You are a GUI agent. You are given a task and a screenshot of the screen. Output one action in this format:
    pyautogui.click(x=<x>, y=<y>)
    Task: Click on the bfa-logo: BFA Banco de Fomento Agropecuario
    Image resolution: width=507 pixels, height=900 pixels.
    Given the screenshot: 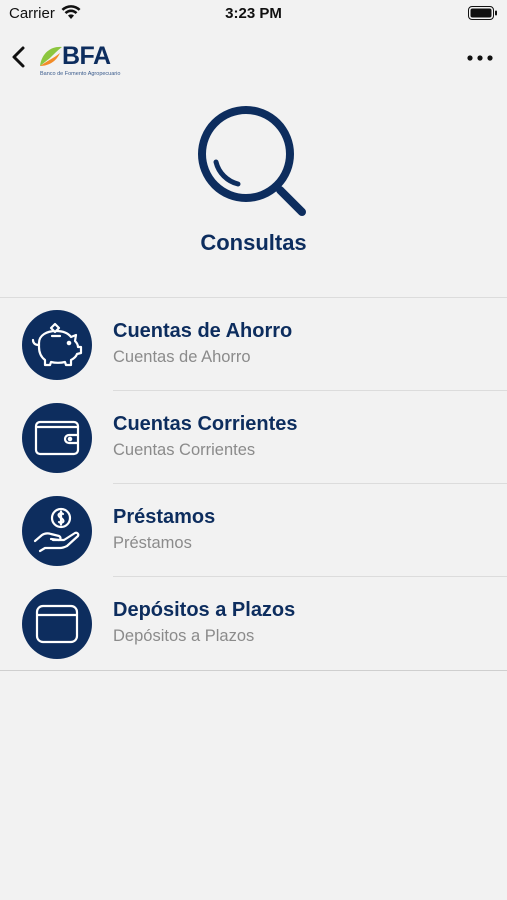 What is the action you would take?
    pyautogui.click(x=84, y=60)
    